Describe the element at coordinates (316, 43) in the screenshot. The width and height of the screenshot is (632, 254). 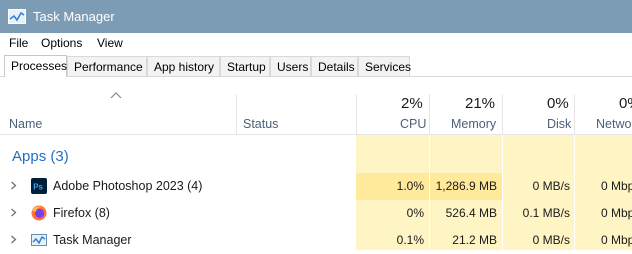
I see `menu-bar: File Options View` at that location.